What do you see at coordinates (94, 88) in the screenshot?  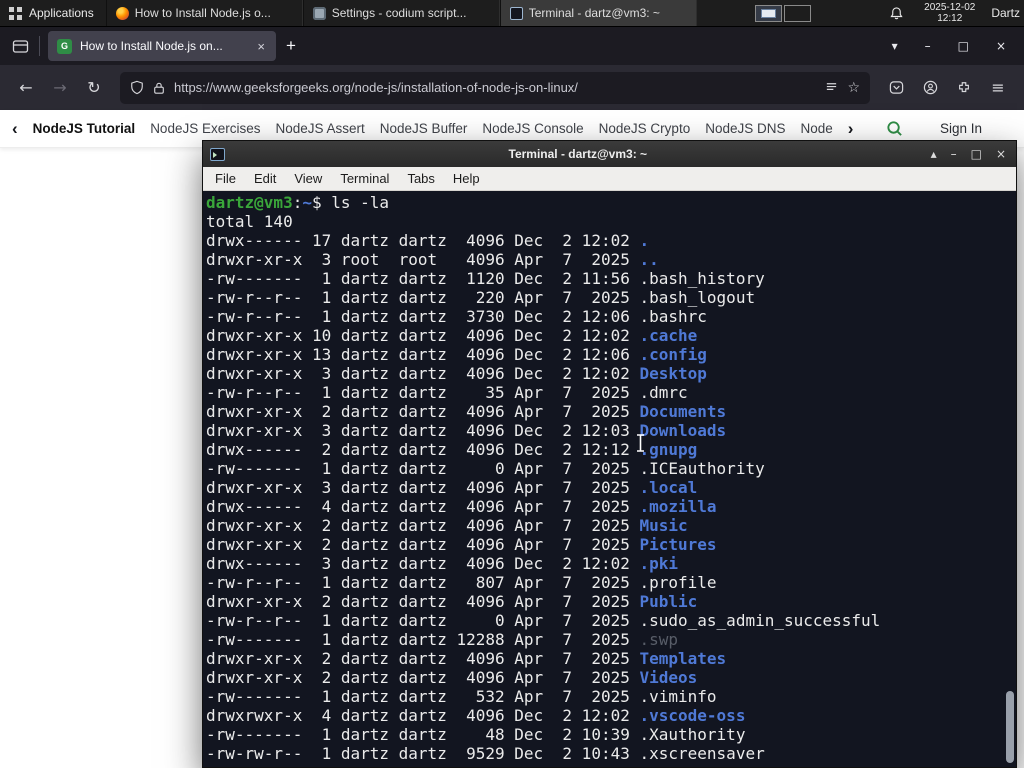 I see `reload-icon: ↻` at bounding box center [94, 88].